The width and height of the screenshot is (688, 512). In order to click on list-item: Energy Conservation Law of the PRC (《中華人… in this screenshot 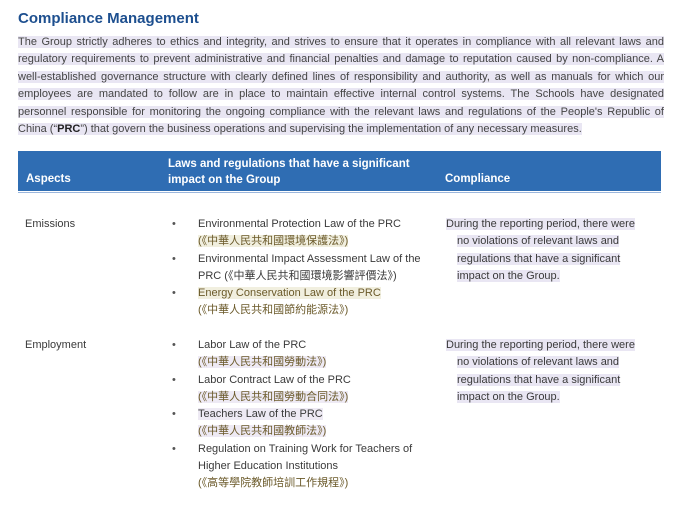, I will do `click(307, 302)`.